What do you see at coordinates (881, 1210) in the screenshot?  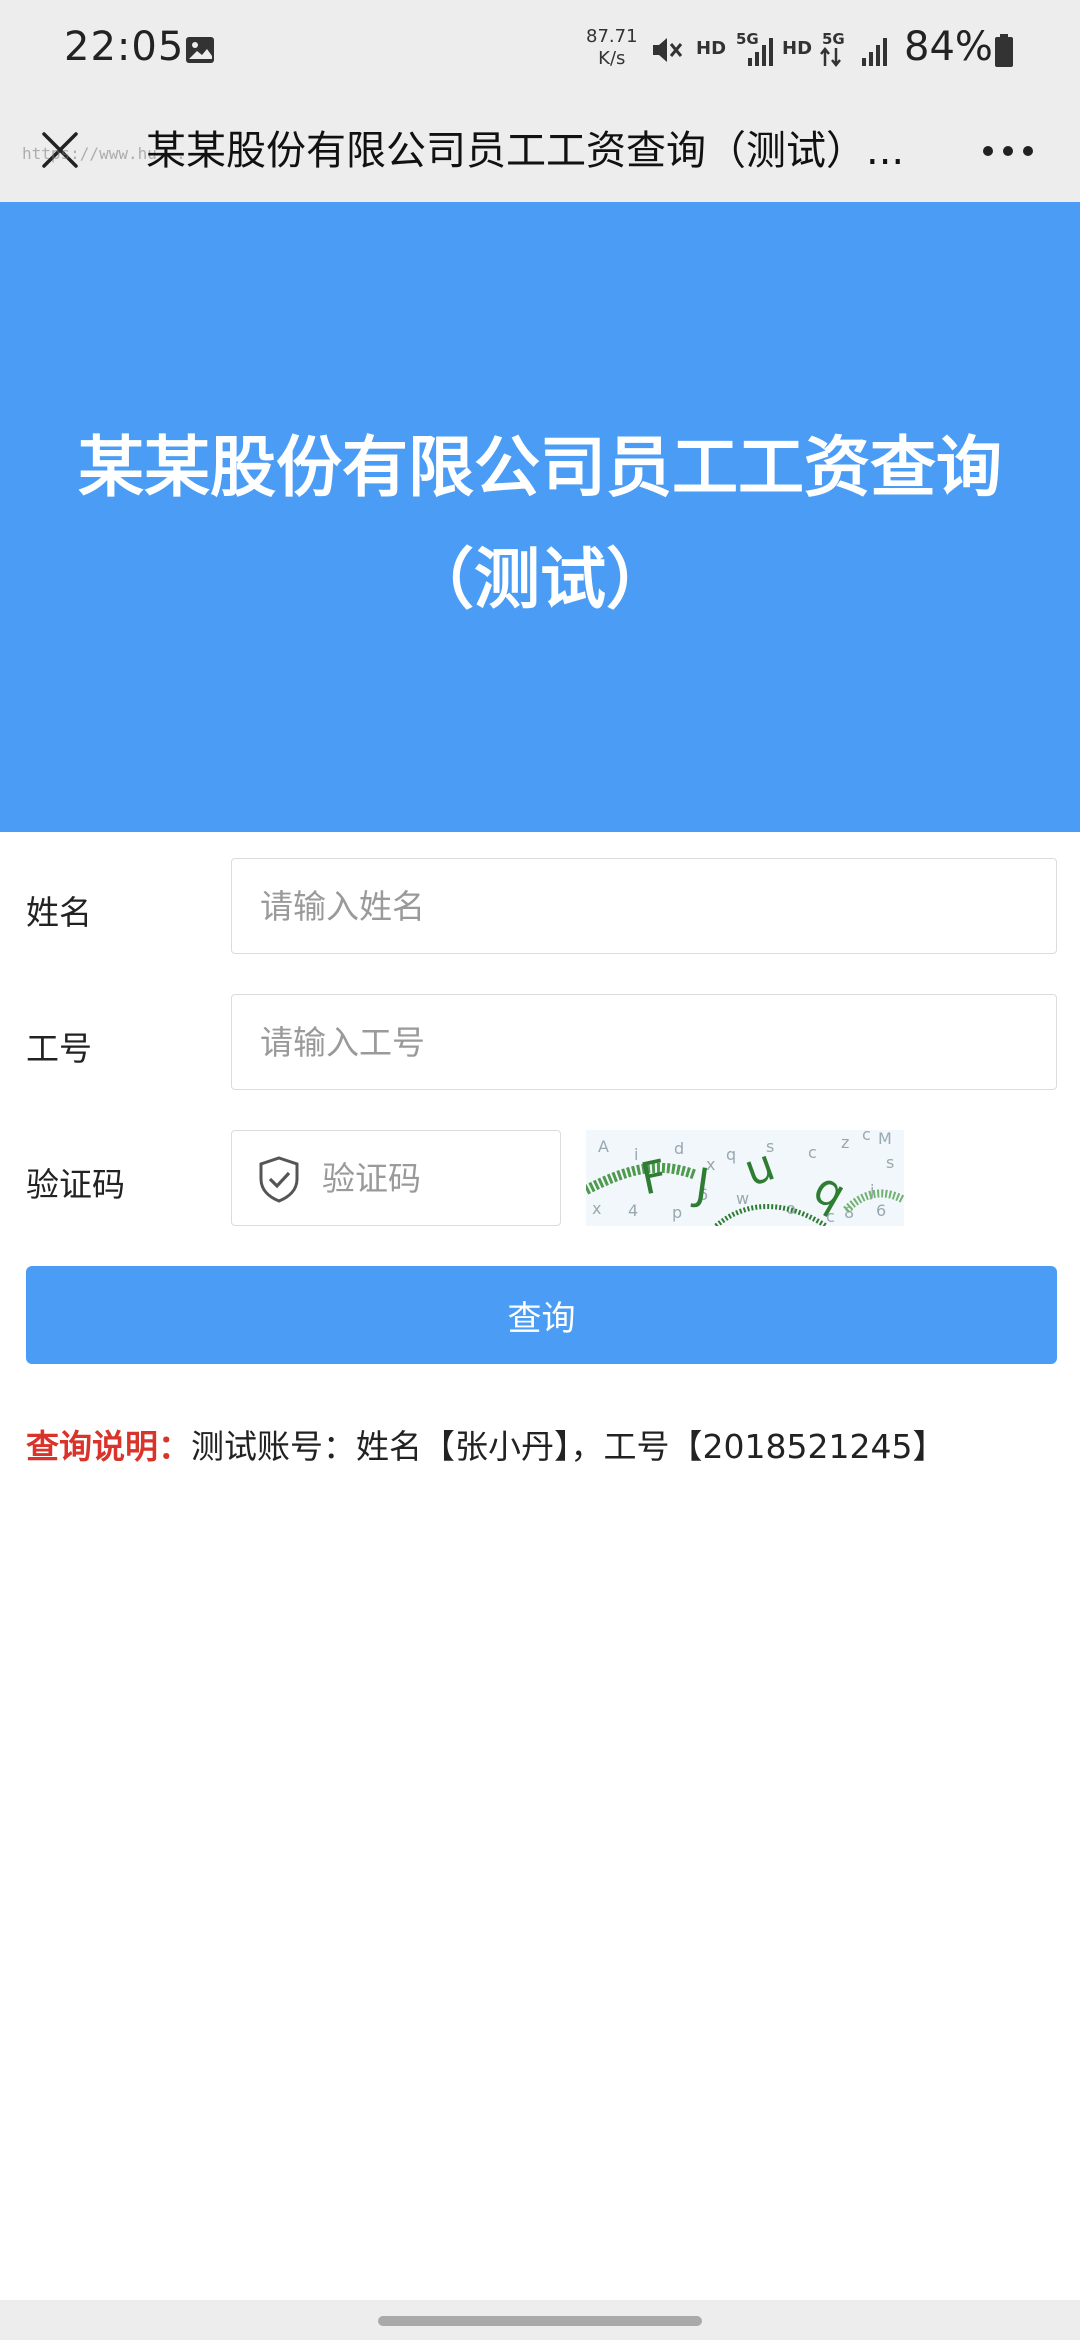 I see `svg-text: 6` at bounding box center [881, 1210].